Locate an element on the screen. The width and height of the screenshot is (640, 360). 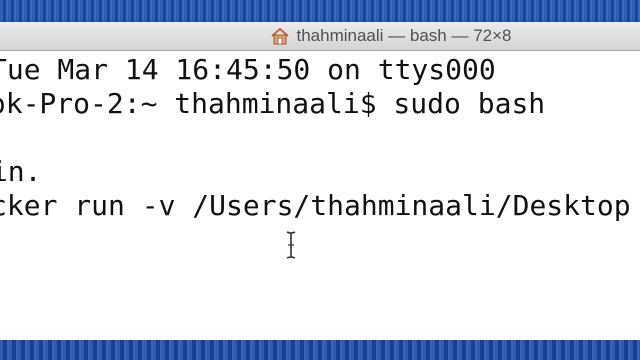
terminal-line-message: ain. is located at coordinates (21, 171).